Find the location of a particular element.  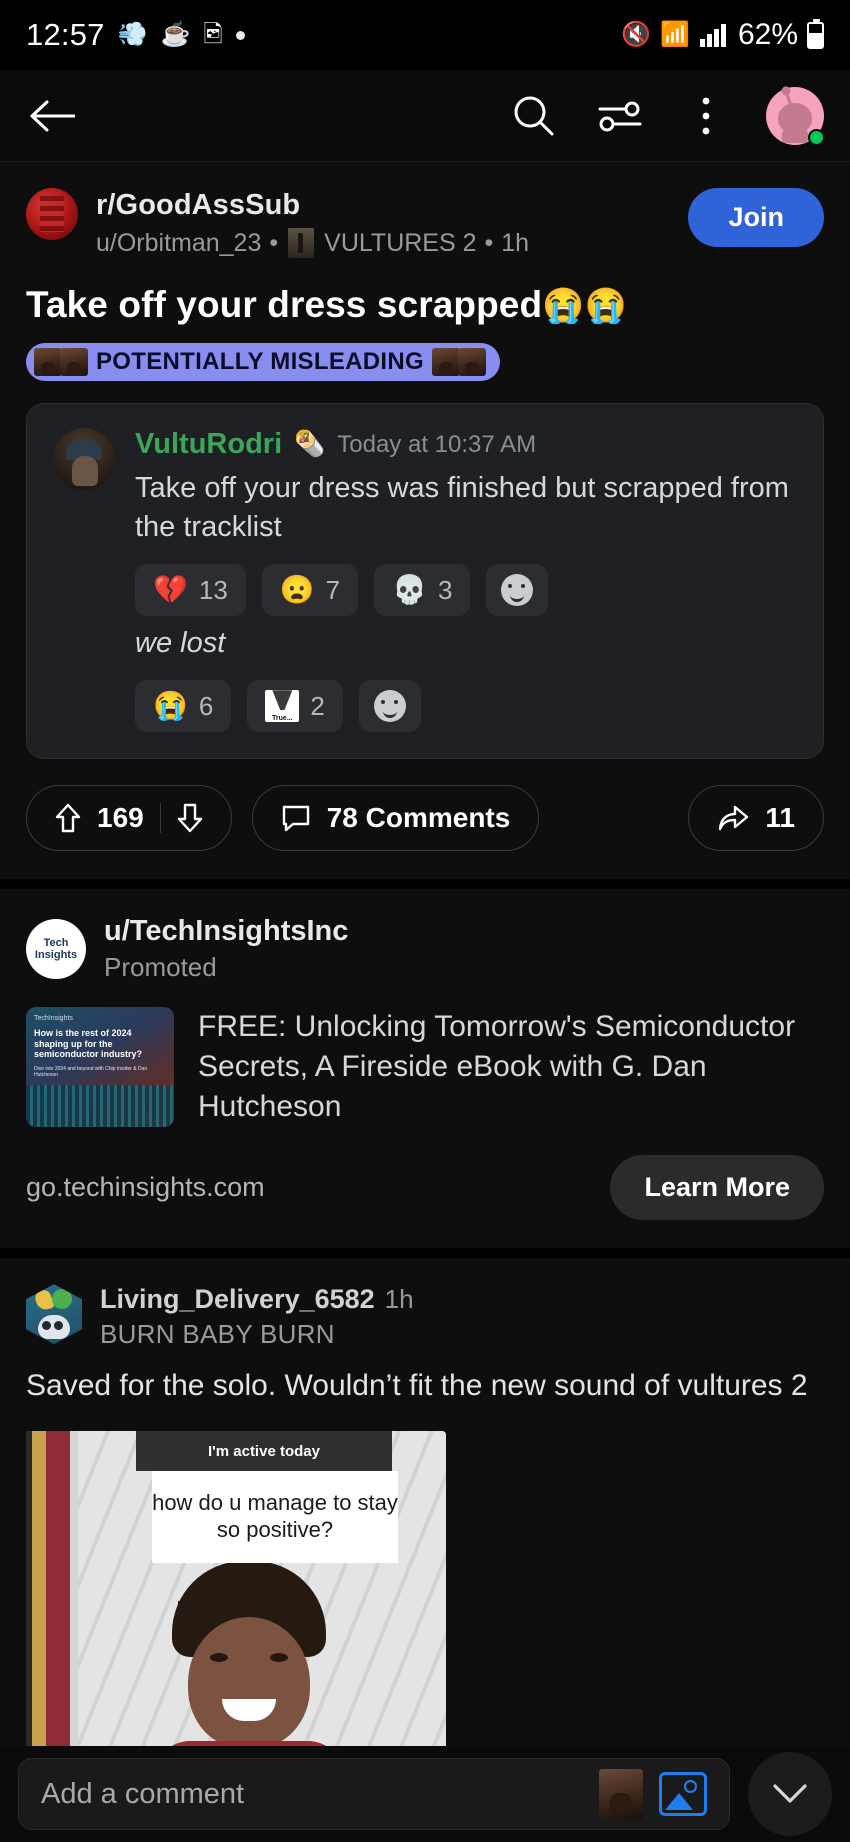

sort-sliders-icon is located at coordinates (620, 116).